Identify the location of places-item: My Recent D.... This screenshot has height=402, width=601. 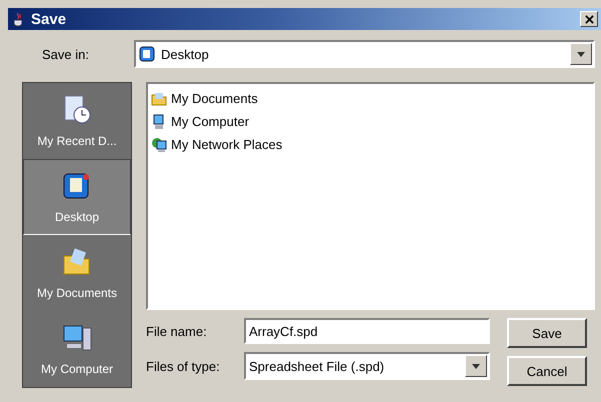
(77, 121).